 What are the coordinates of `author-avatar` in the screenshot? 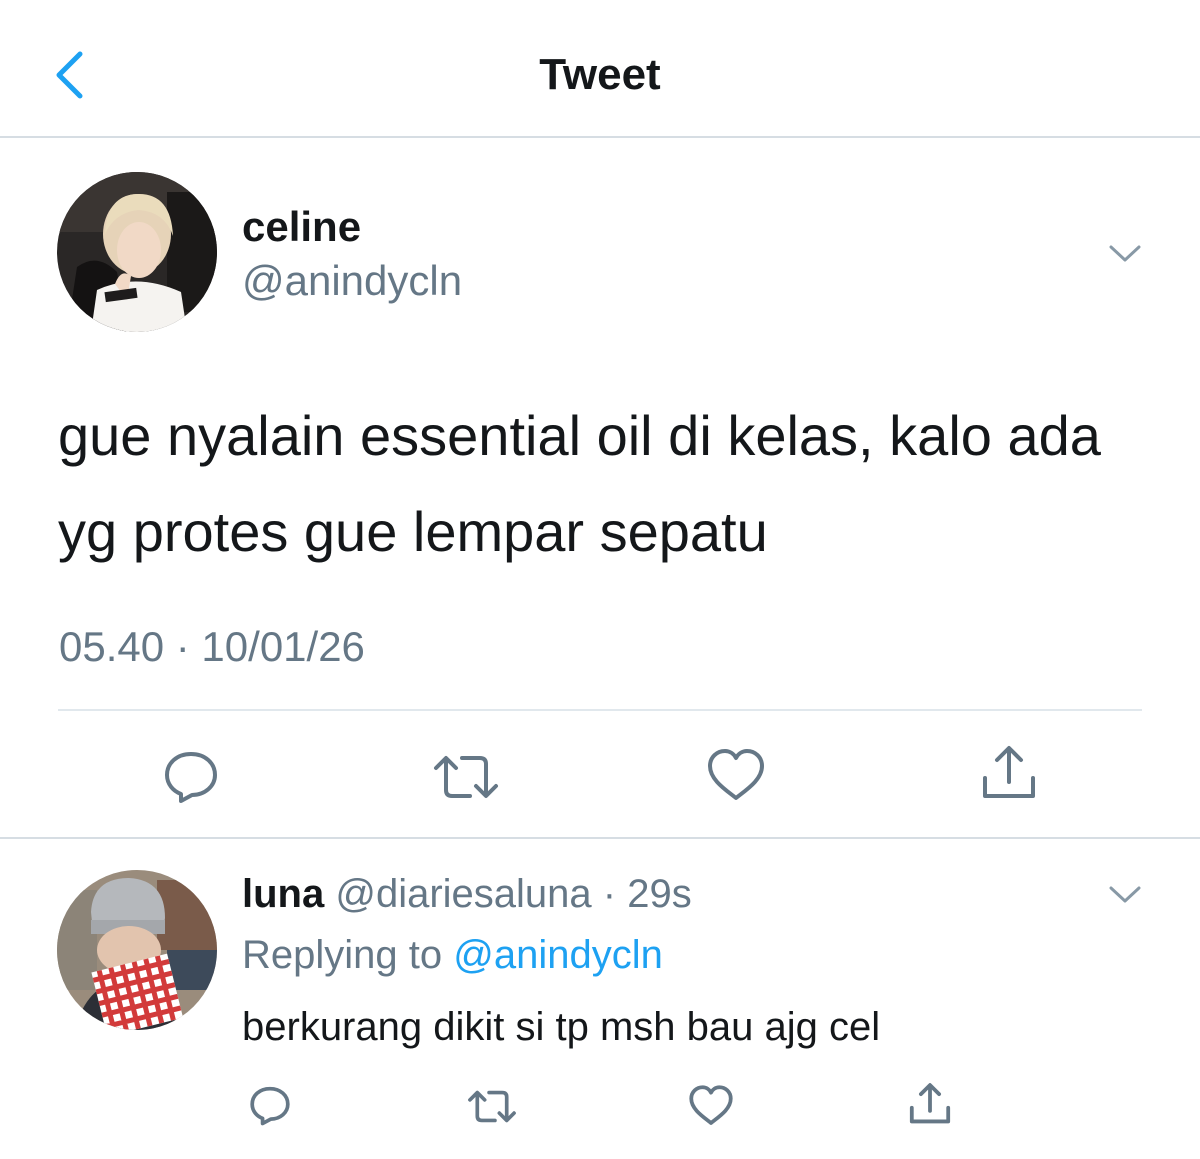 It's located at (137, 252).